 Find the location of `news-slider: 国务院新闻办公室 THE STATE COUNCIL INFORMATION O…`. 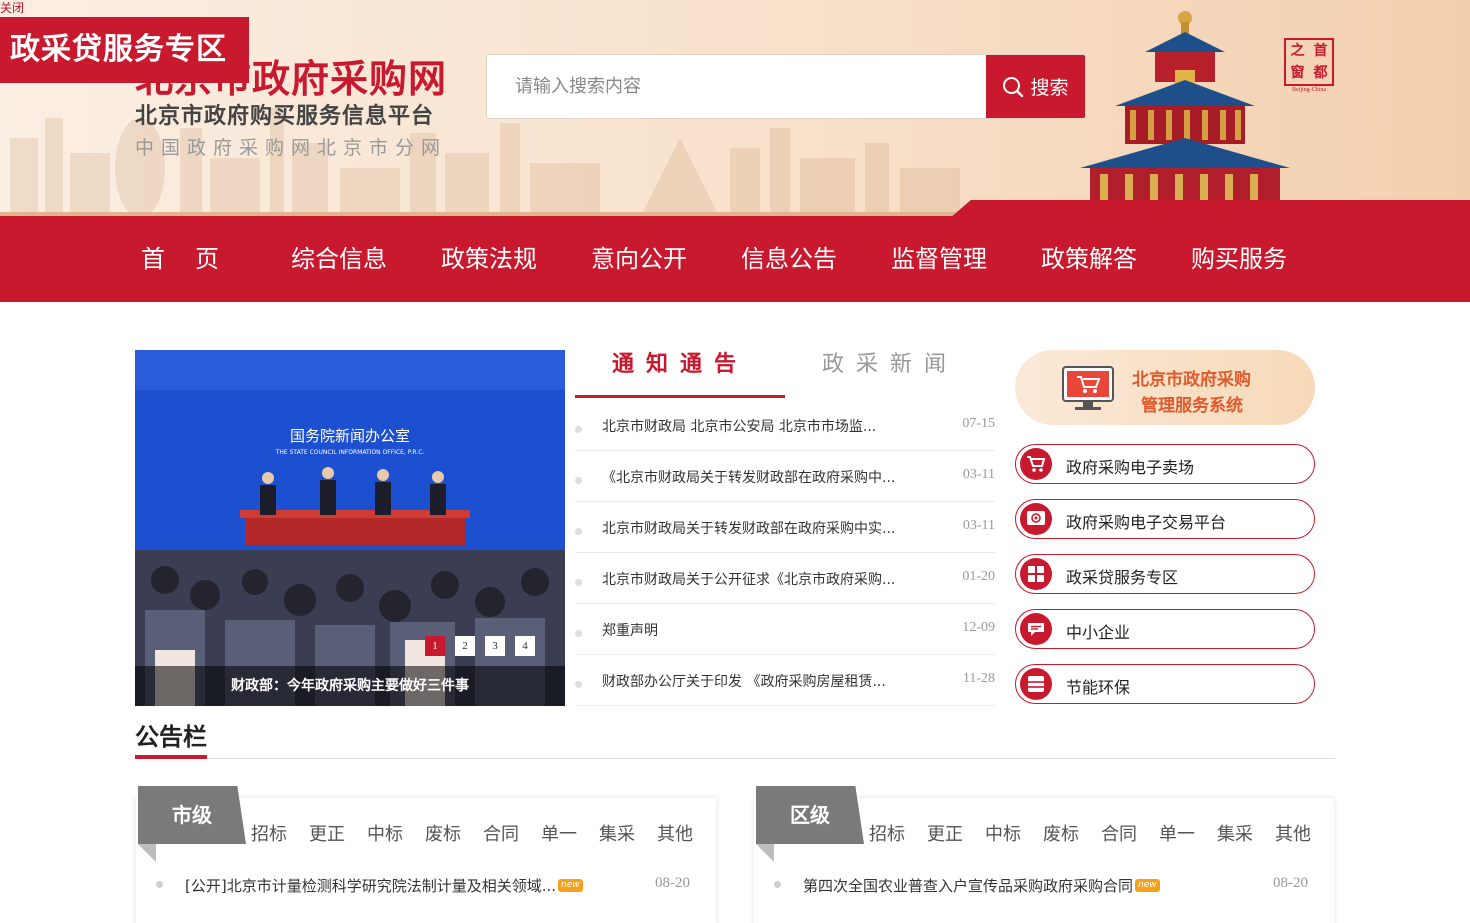

news-slider: 国务院新闻办公室 THE STATE COUNCIL INFORMATION O… is located at coordinates (350, 528).